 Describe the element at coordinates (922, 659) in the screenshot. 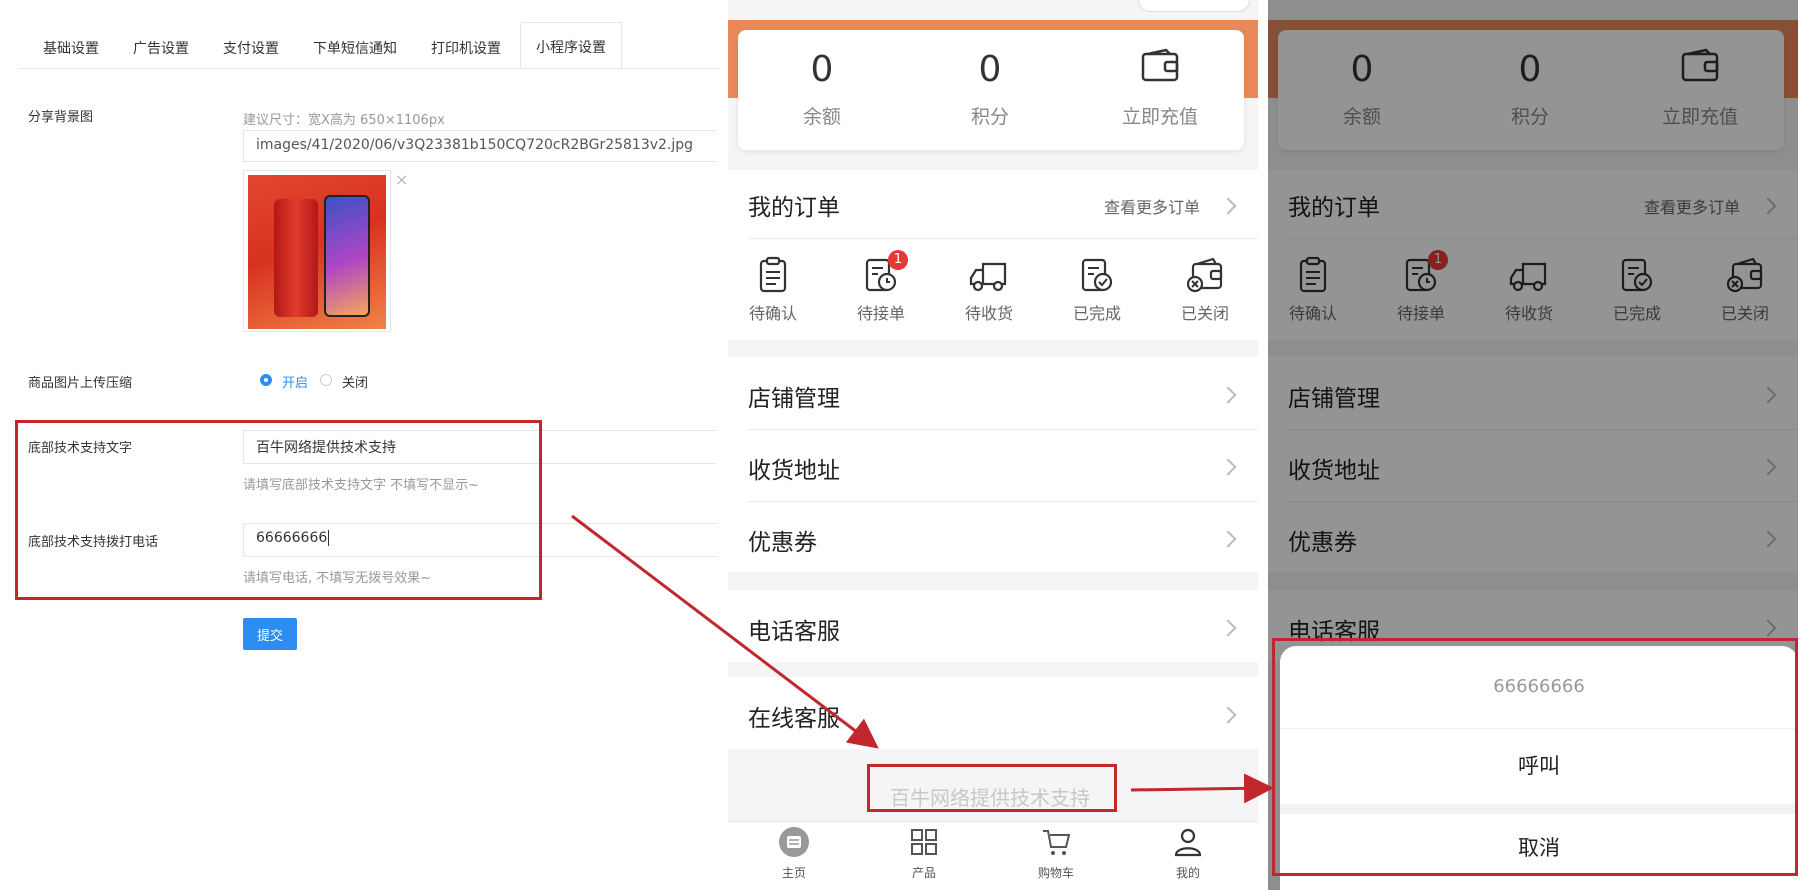

I see `annotation-arrows` at that location.